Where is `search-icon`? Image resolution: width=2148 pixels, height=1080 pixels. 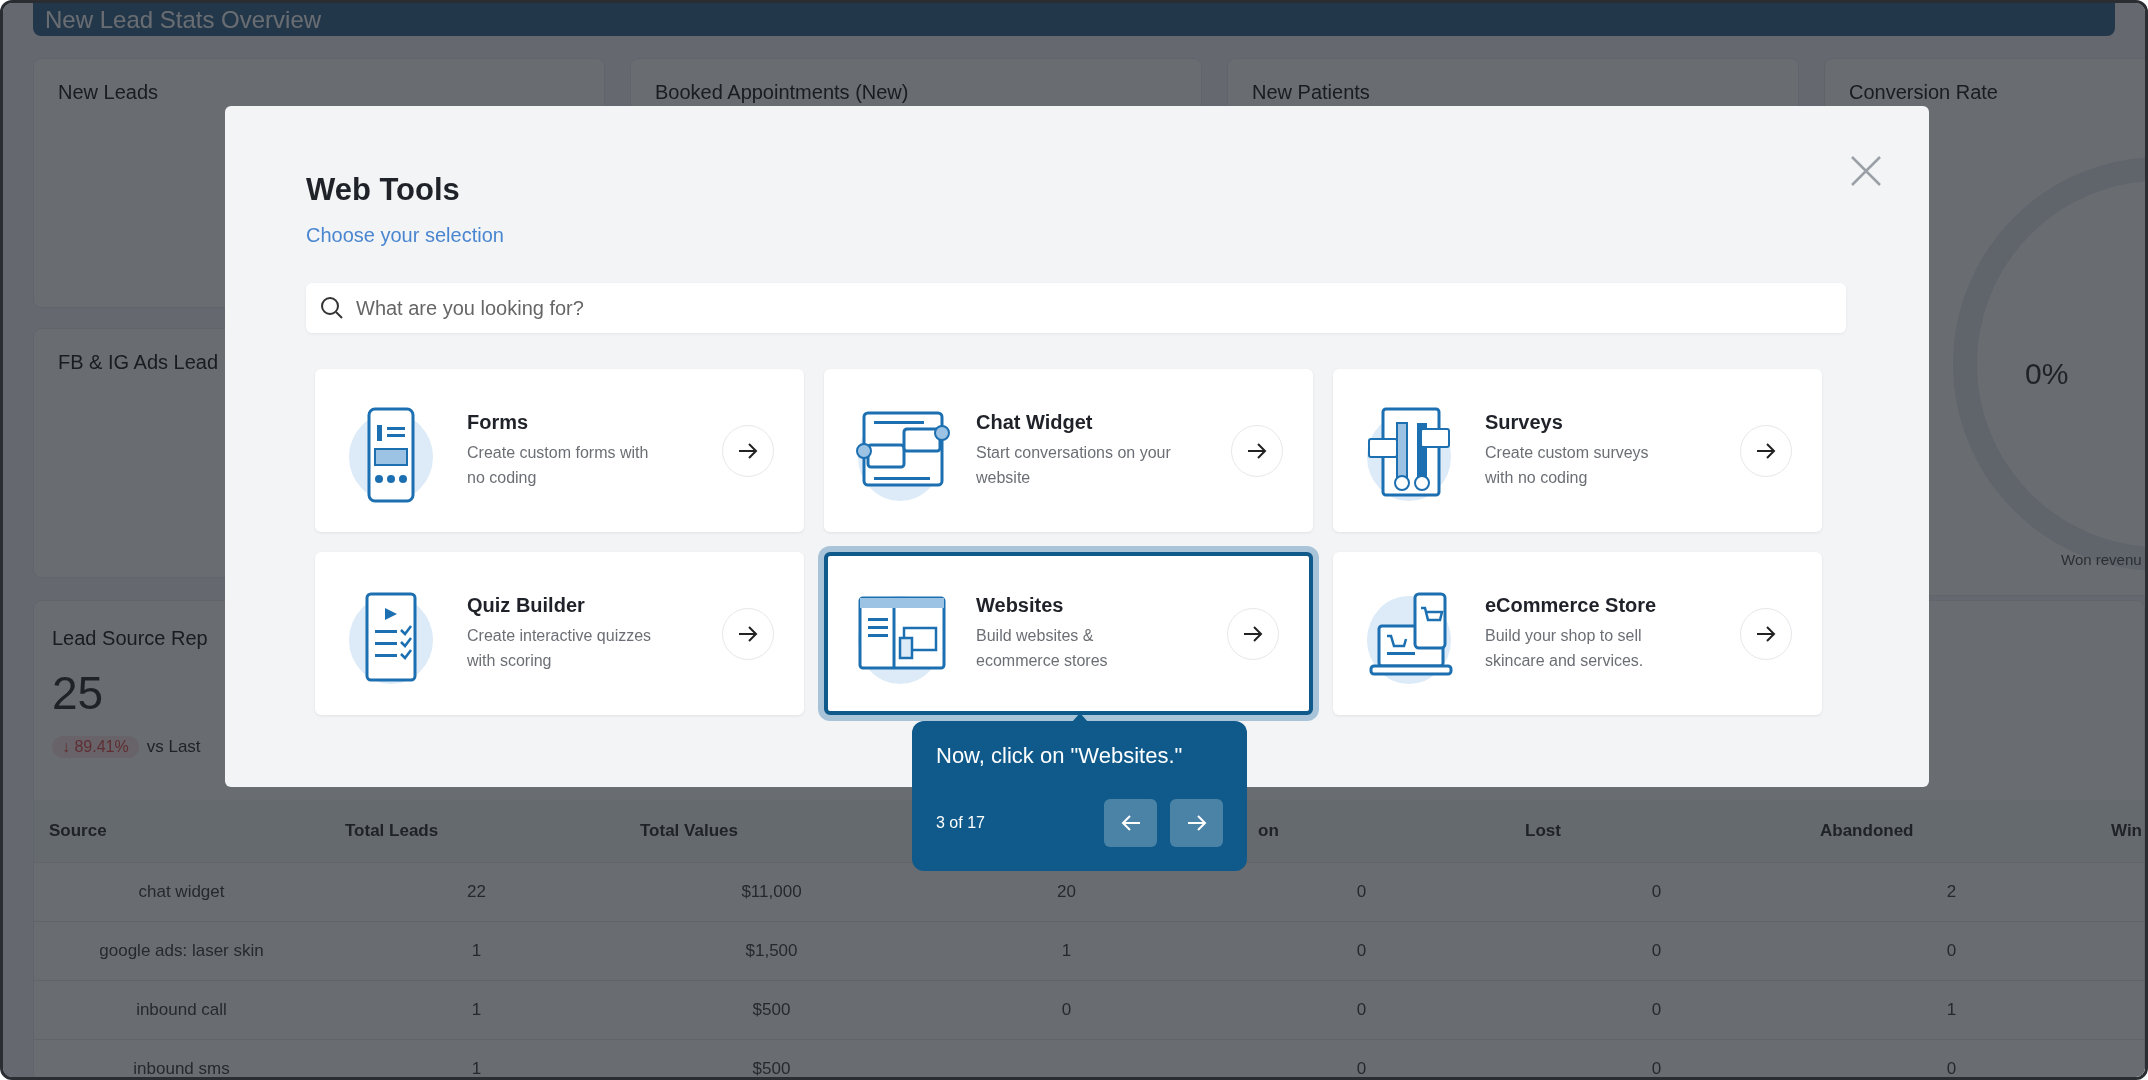
search-icon is located at coordinates (332, 308).